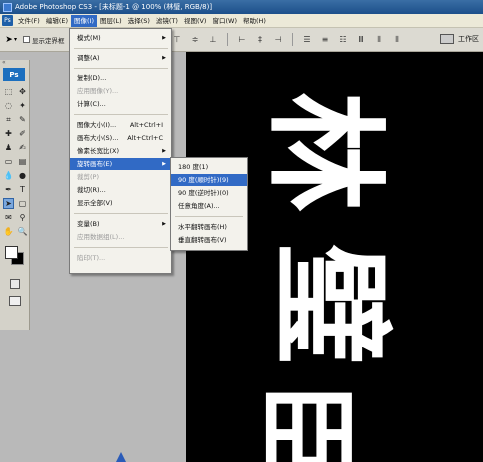 The height and width of the screenshot is (462, 483). Describe the element at coordinates (224, 21) in the screenshot. I see `menu-window: 窗口(W)` at that location.